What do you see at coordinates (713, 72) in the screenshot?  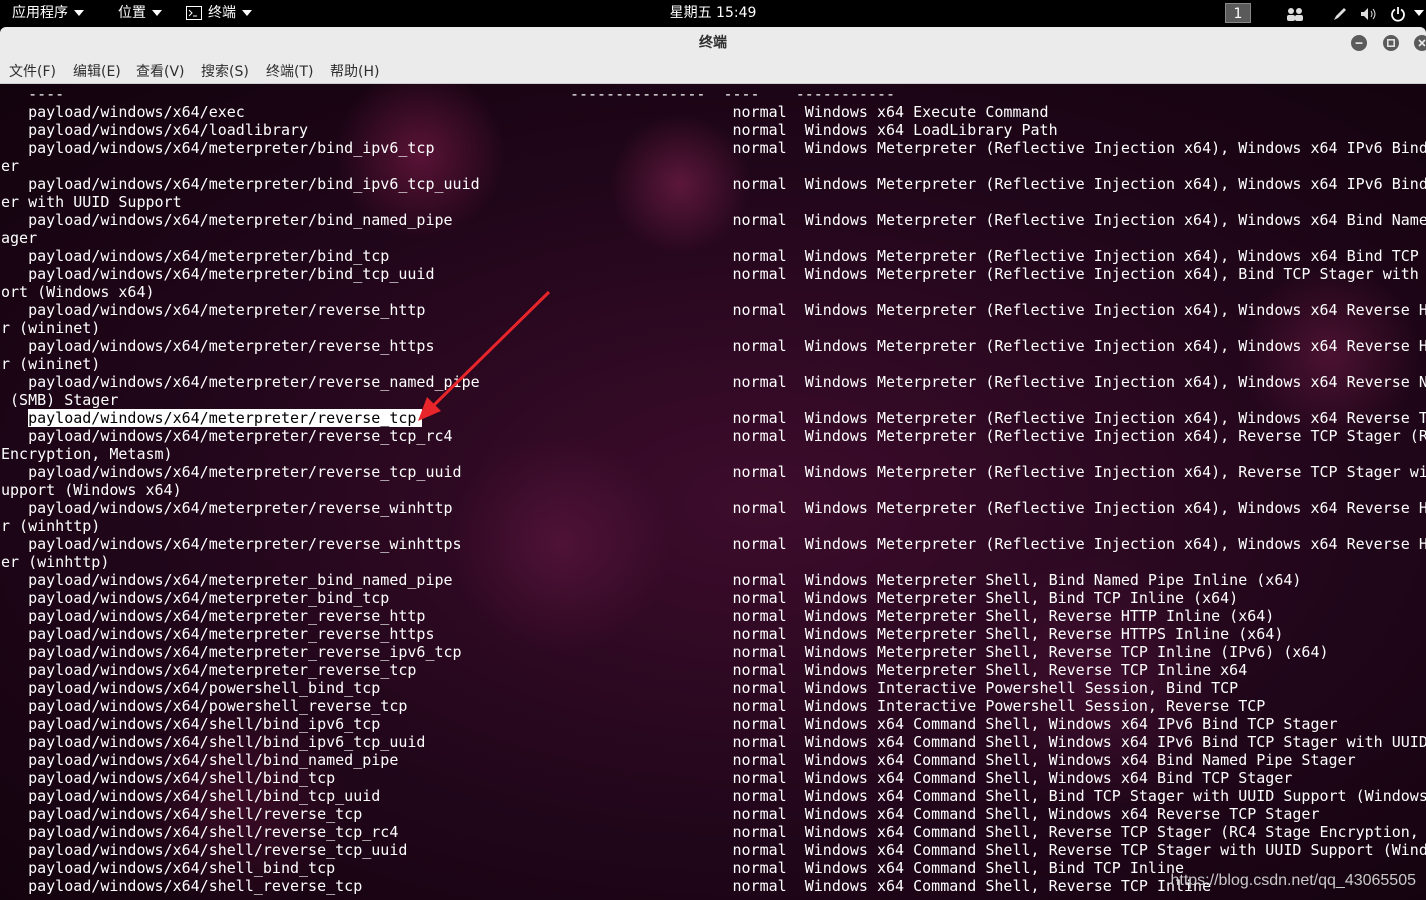 I see `menu-bar: 文件(F) 编辑(E) 查看(V) 搜索(S) 终端(T) 帮助(H)` at bounding box center [713, 72].